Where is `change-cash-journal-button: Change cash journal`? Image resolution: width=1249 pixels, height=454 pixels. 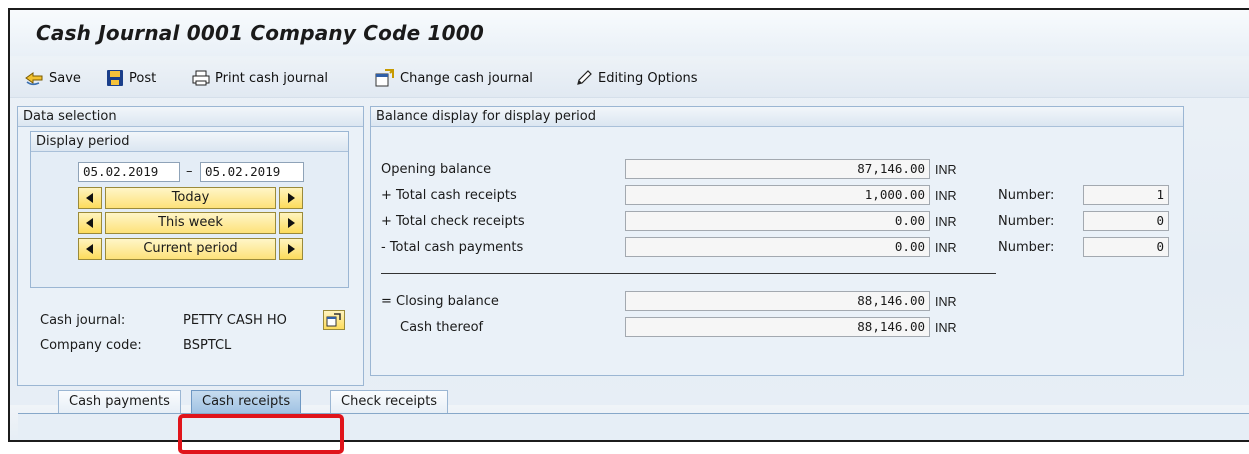
change-cash-journal-button: Change cash journal is located at coordinates (454, 78).